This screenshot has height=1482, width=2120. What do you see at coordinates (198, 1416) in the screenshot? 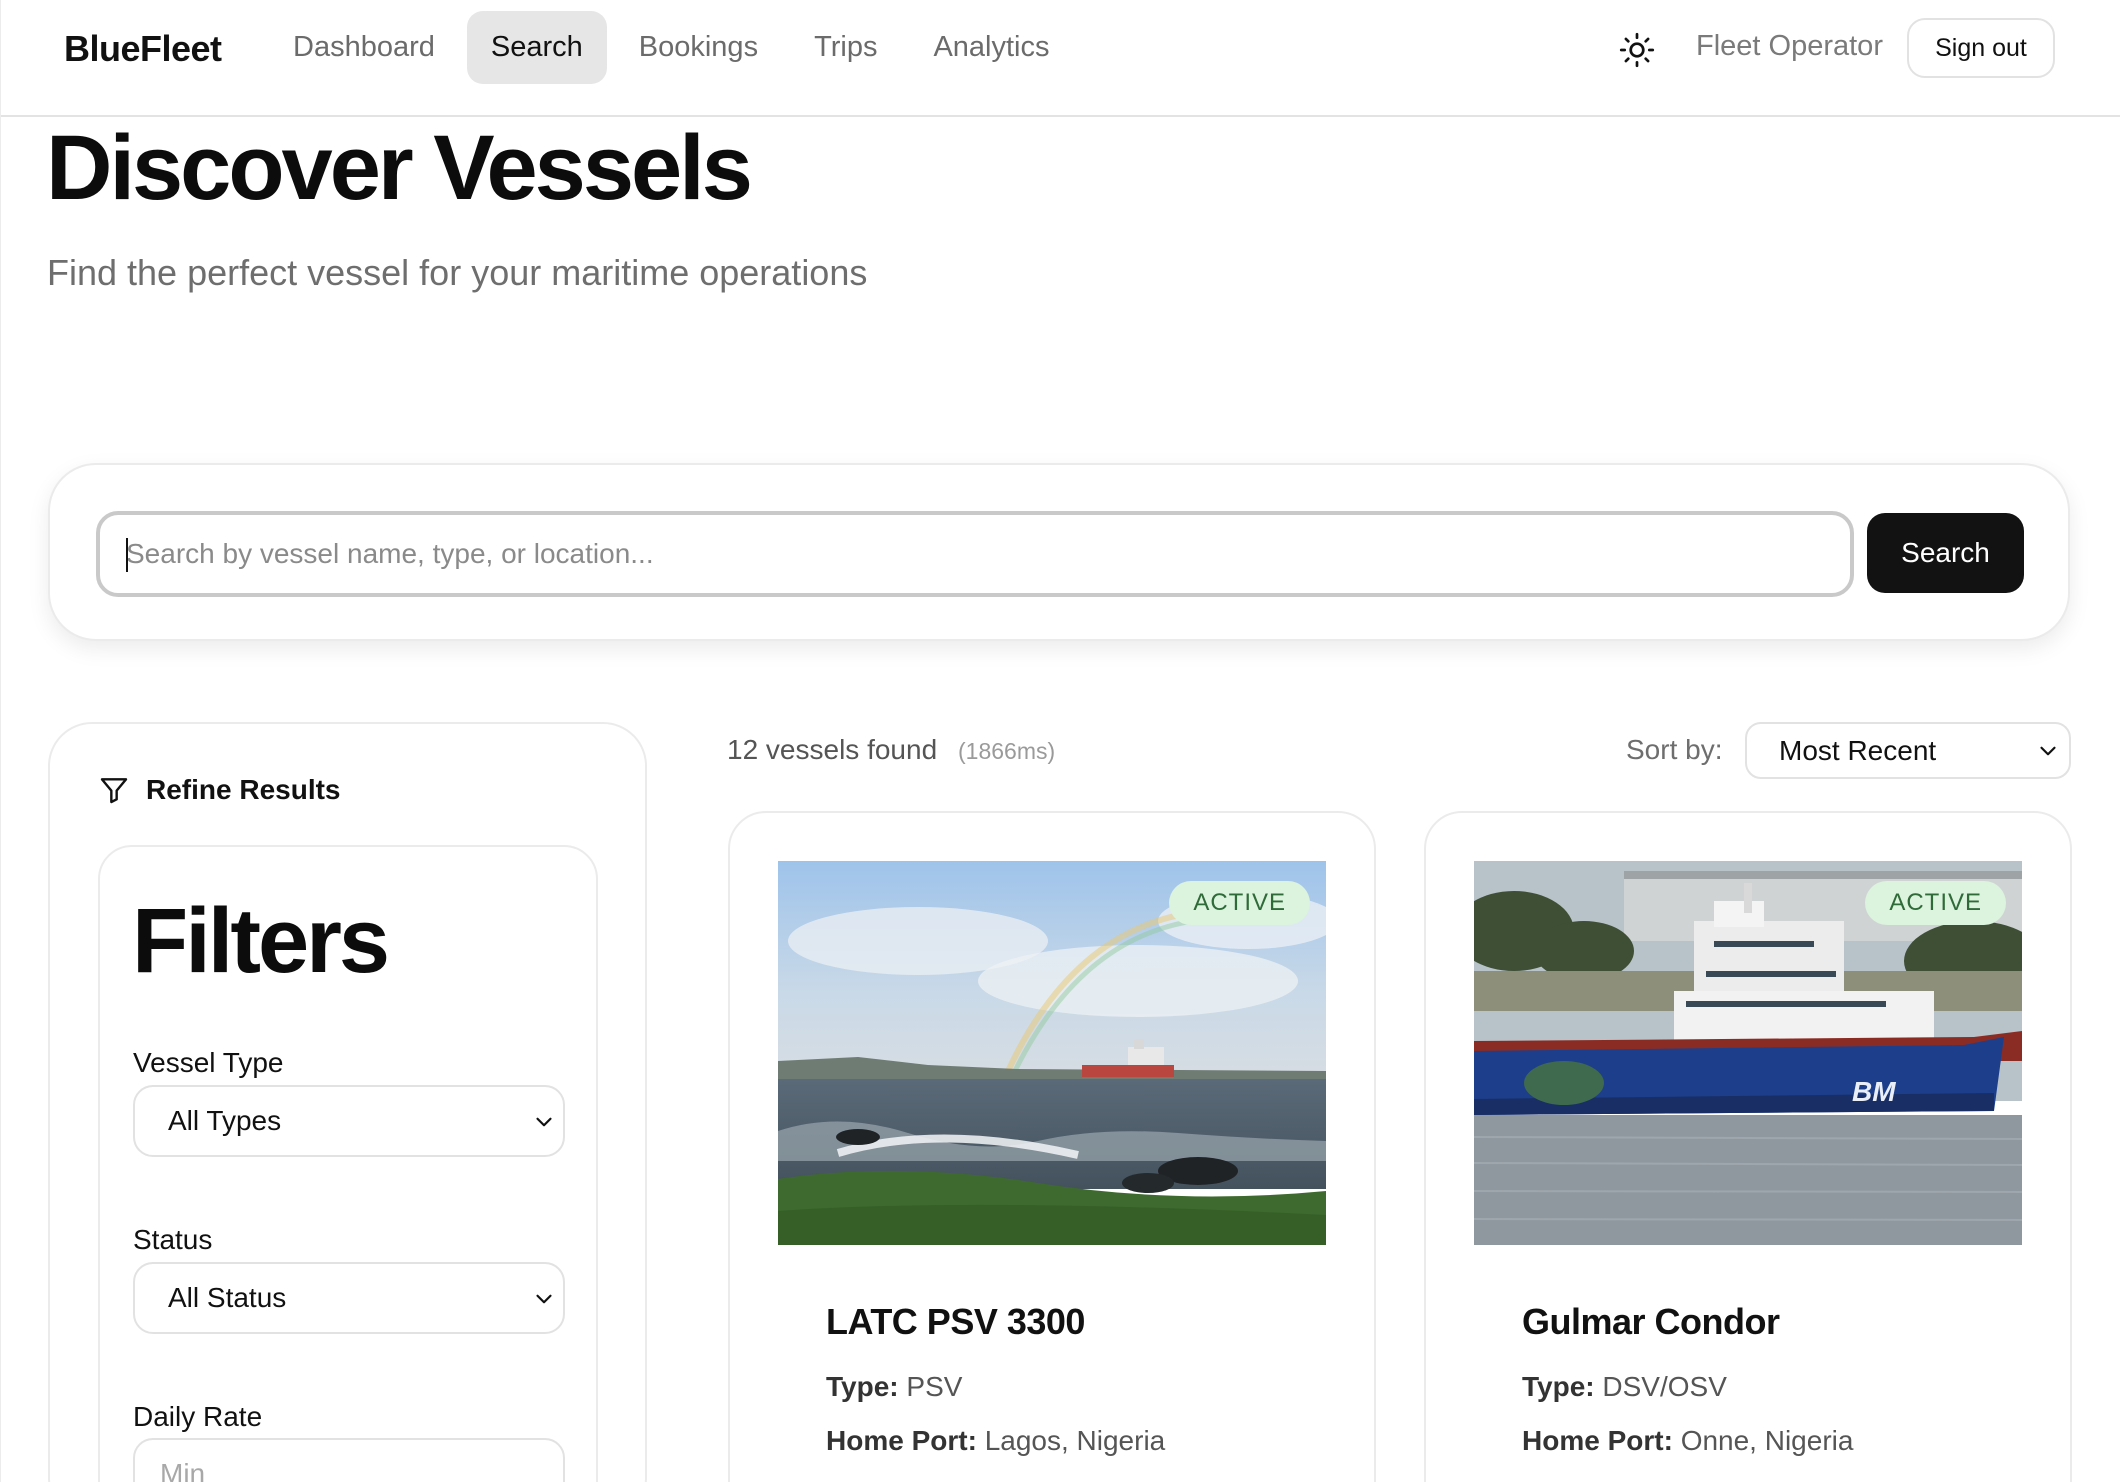
I see `daily-rate-label: Daily Rate` at bounding box center [198, 1416].